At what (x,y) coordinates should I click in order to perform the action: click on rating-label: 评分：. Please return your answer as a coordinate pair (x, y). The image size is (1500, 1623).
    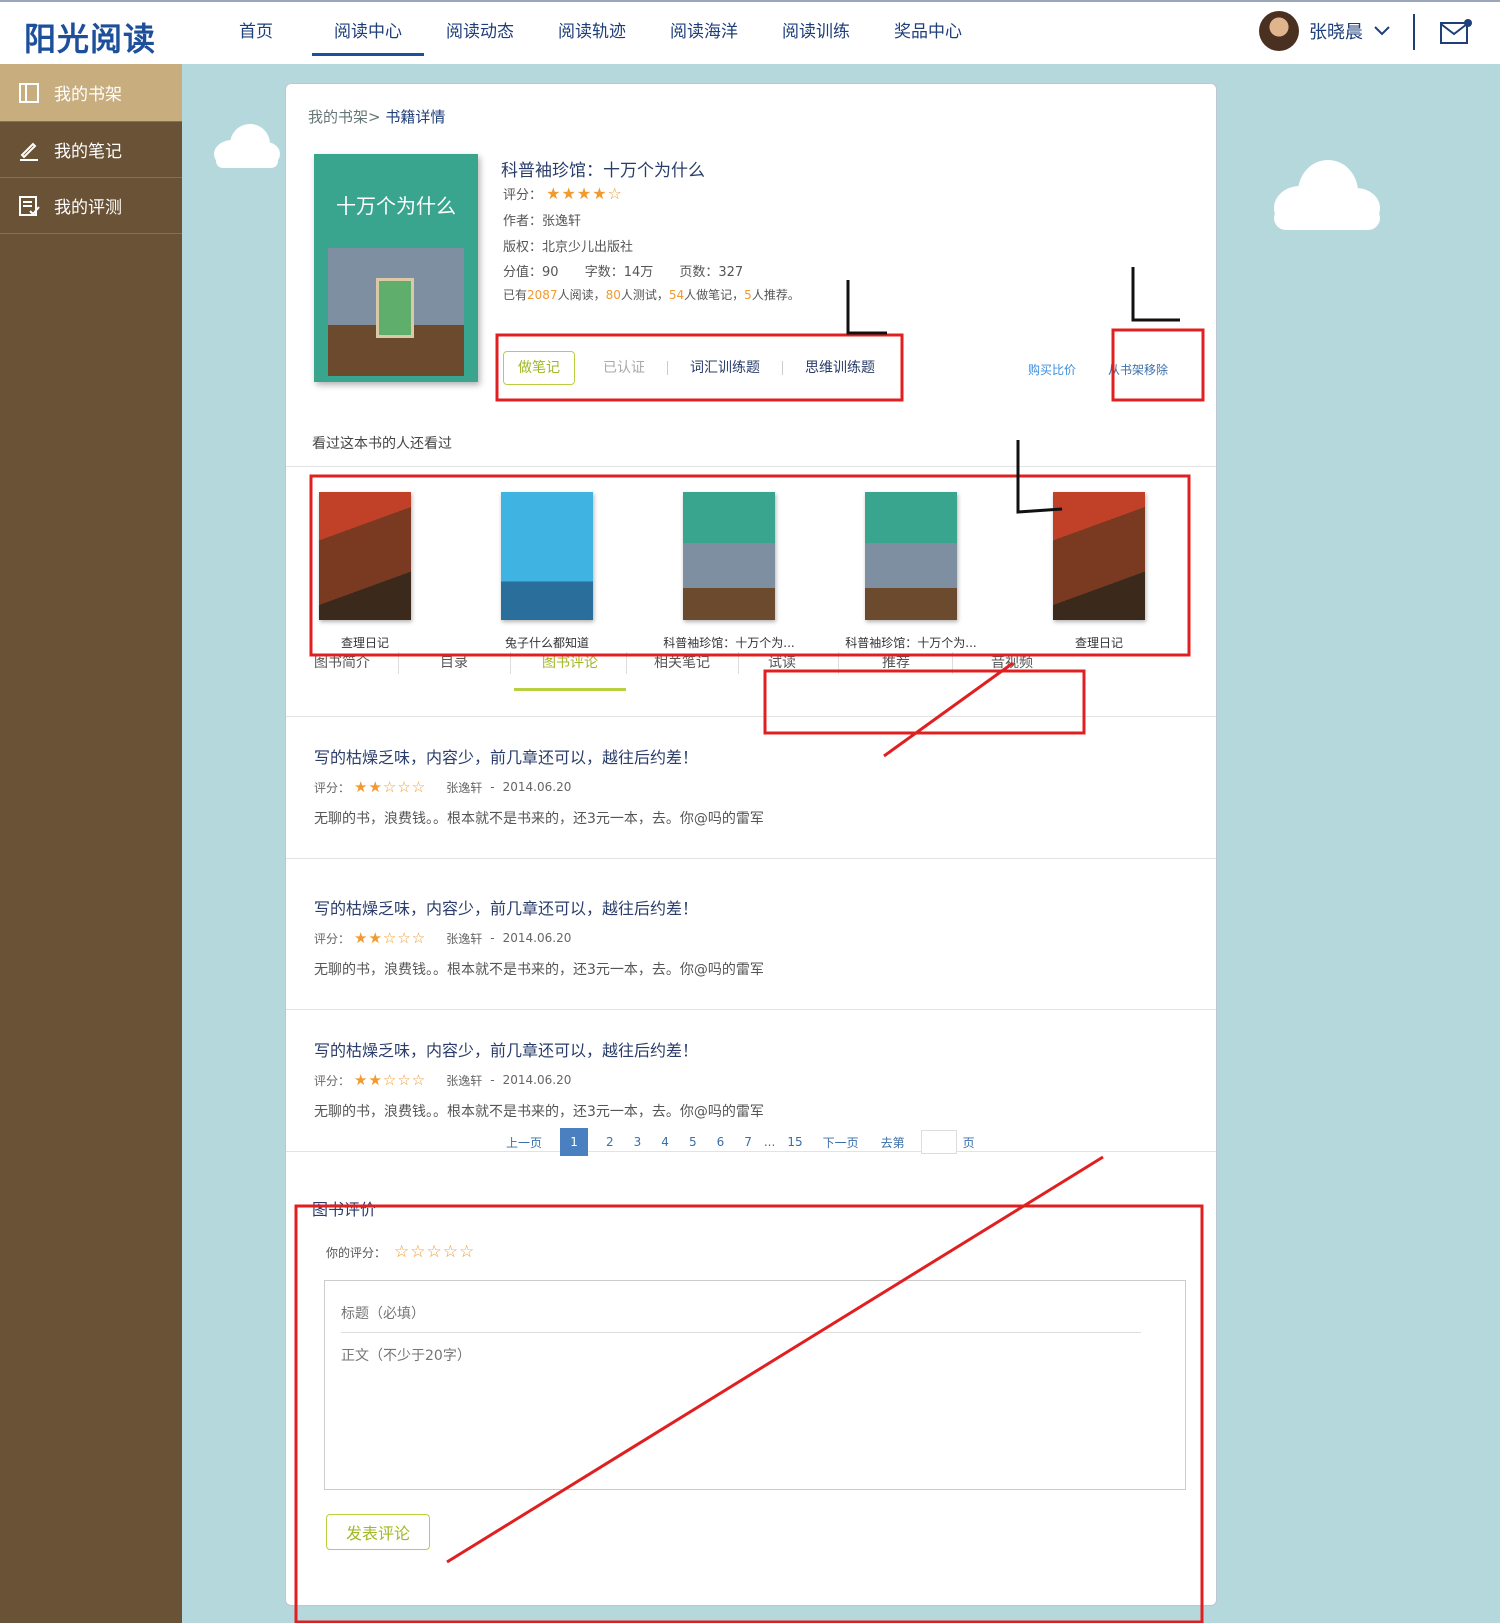
    Looking at the image, I should click on (523, 195).